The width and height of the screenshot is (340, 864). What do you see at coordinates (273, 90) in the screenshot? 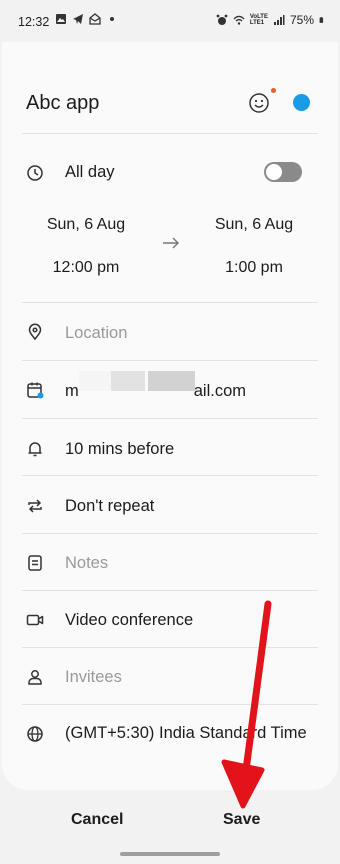
I see `new-badge-dot` at bounding box center [273, 90].